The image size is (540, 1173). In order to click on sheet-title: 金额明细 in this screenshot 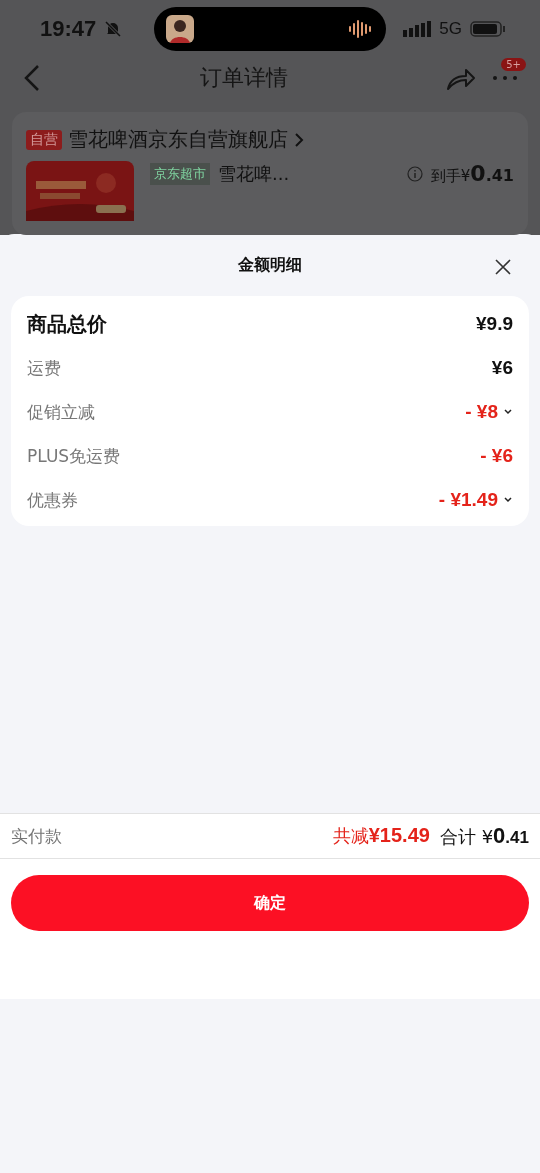, I will do `click(270, 265)`.